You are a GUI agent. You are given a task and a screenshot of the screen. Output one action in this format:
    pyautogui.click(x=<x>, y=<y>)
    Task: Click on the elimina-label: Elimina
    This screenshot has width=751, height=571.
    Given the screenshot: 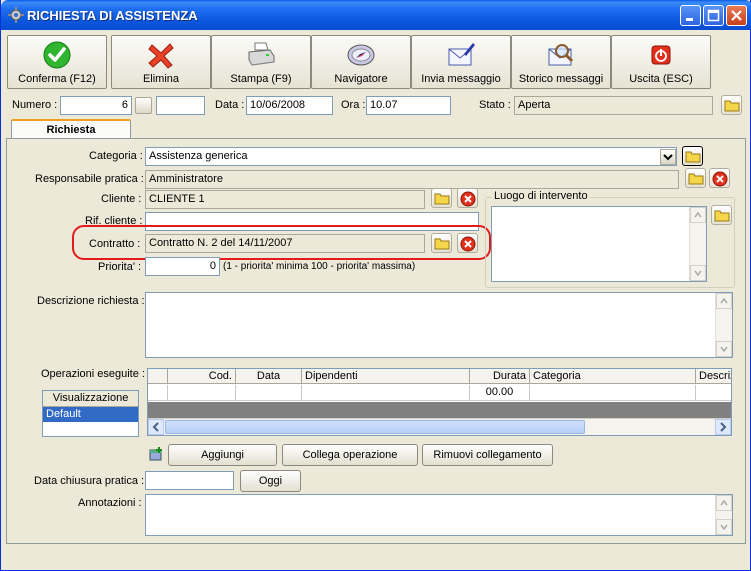 What is the action you would take?
    pyautogui.click(x=161, y=79)
    